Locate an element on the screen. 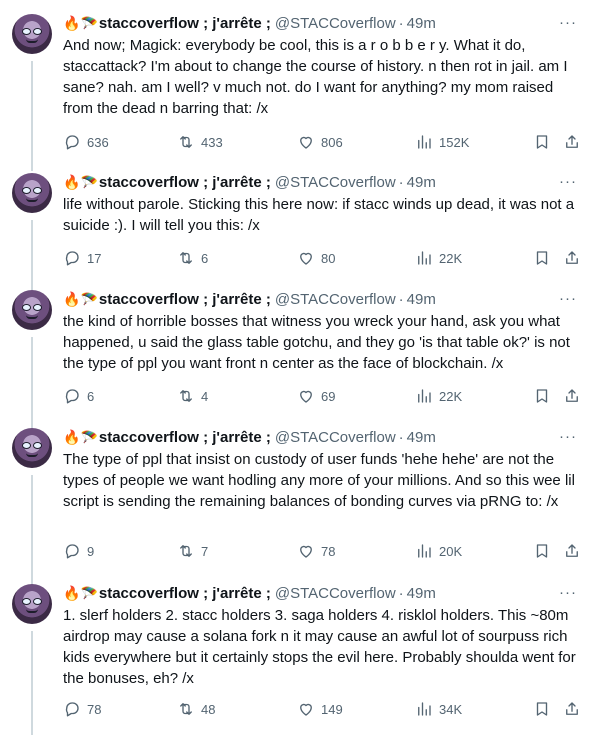 The height and width of the screenshot is (735, 597). reply-button: 78 is located at coordinates (82, 709).